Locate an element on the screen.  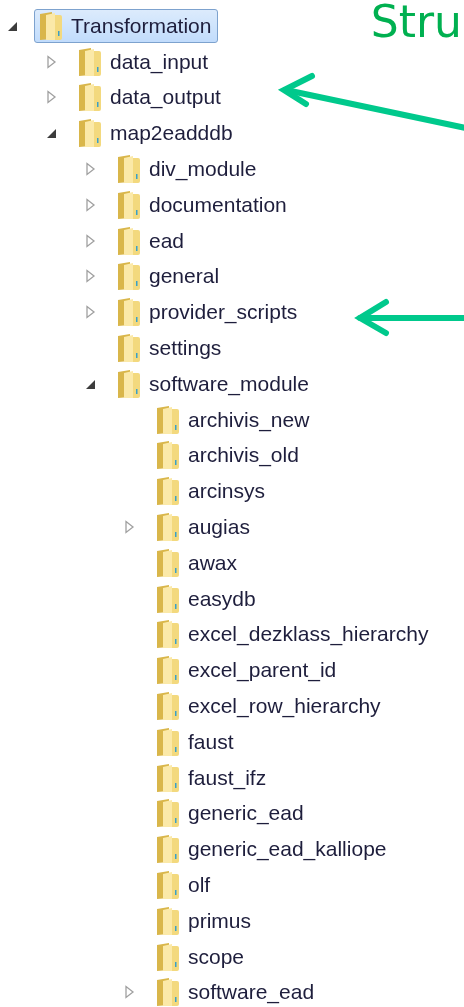
tree-item: awax is located at coordinates (198, 562).